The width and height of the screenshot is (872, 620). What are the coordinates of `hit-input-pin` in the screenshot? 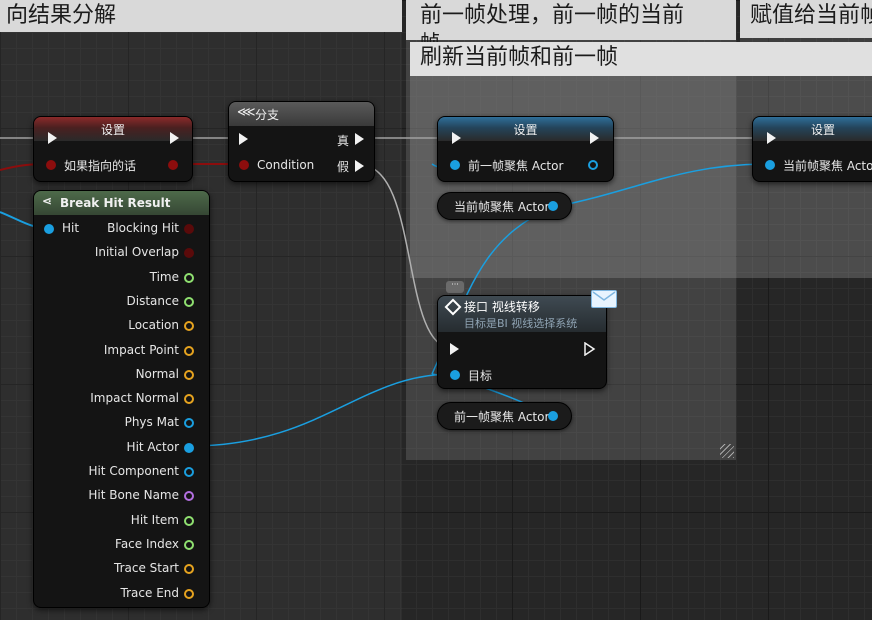 It's located at (49, 229).